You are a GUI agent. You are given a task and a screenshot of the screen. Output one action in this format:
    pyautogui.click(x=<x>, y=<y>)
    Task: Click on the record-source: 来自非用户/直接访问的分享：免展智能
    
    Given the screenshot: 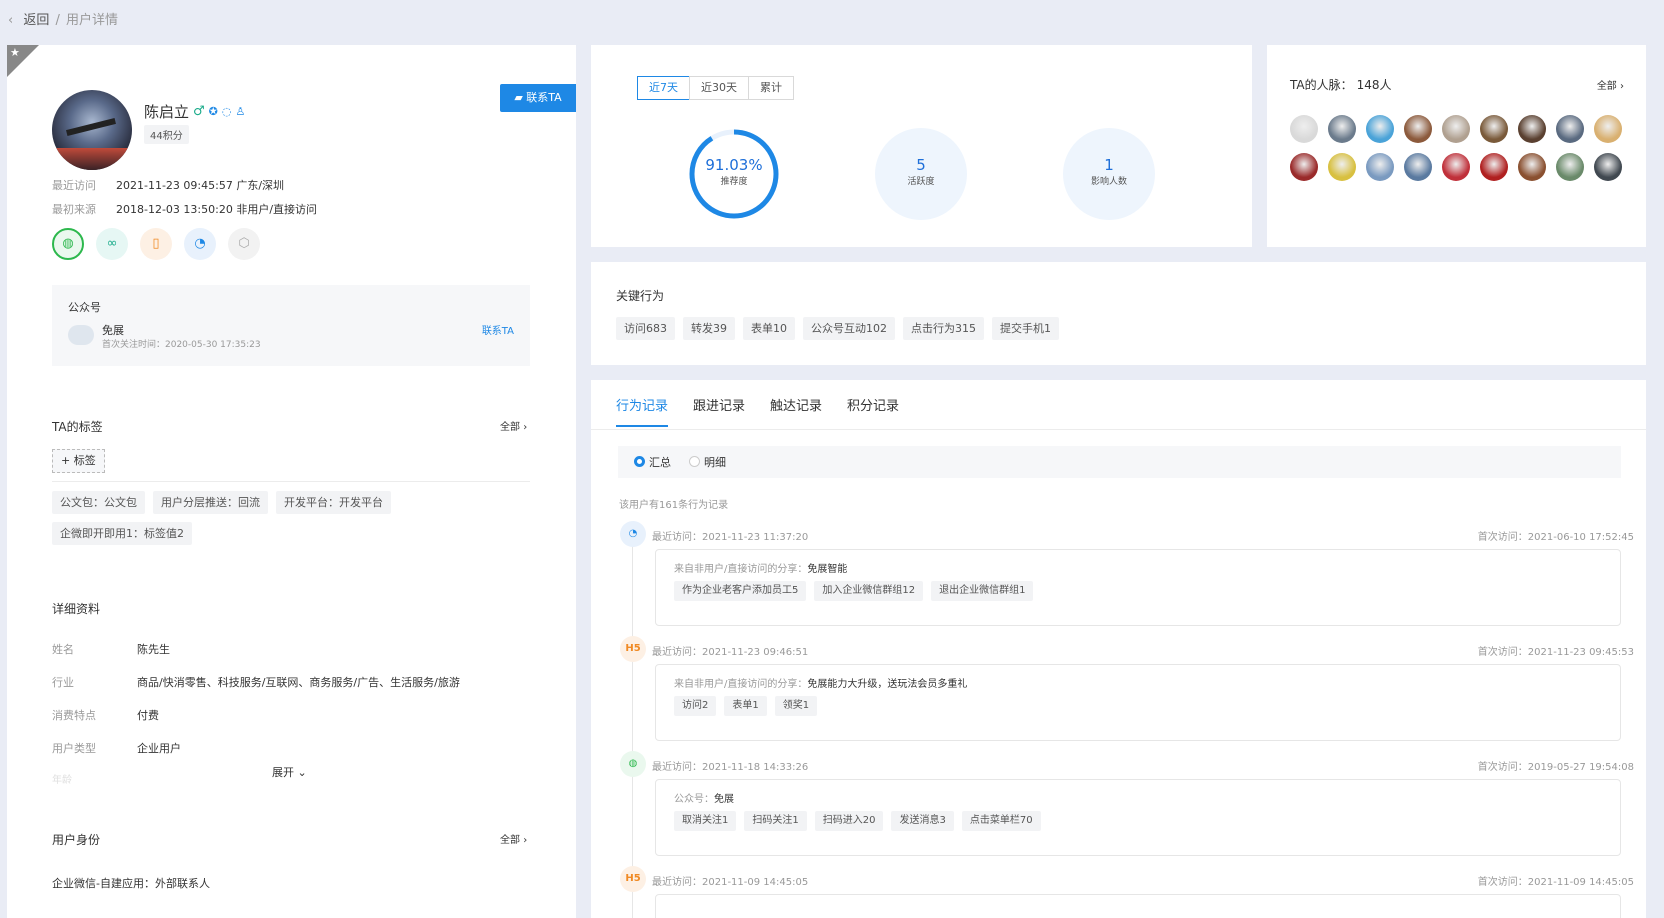 What is the action you would take?
    pyautogui.click(x=1138, y=567)
    